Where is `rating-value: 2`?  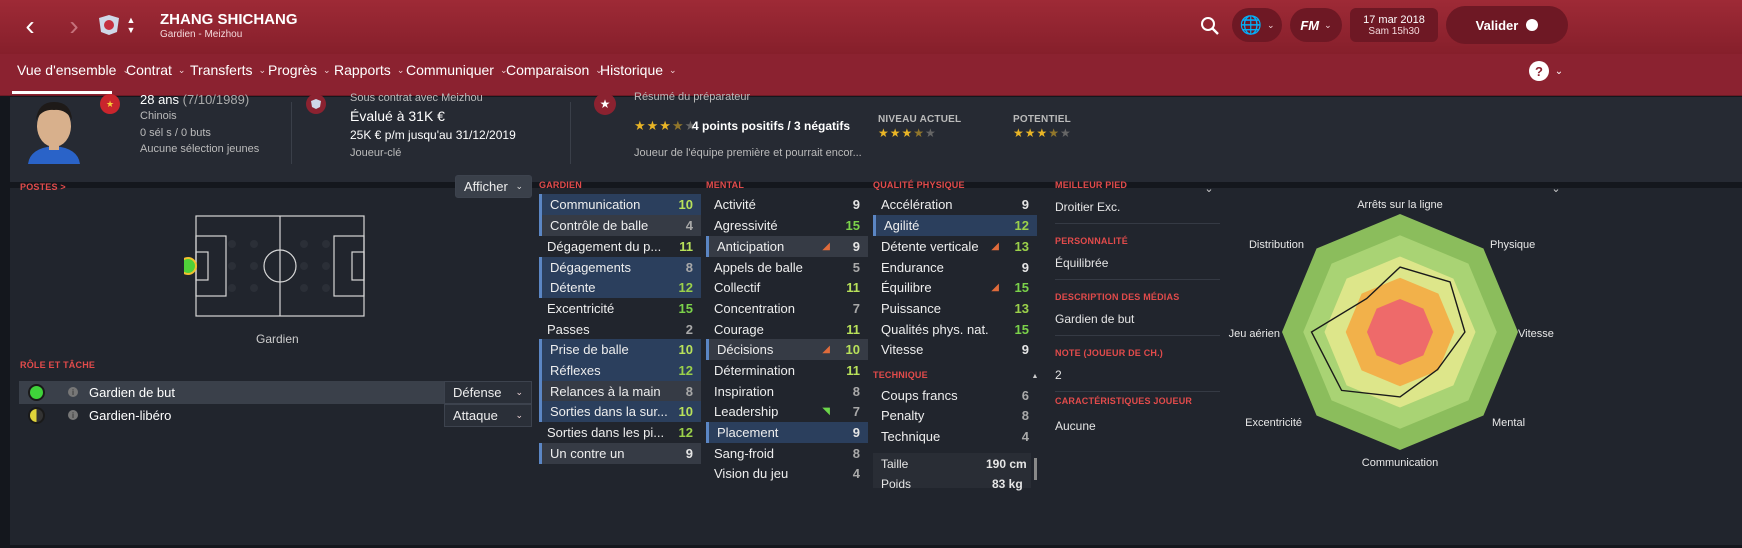 rating-value: 2 is located at coordinates (1058, 375).